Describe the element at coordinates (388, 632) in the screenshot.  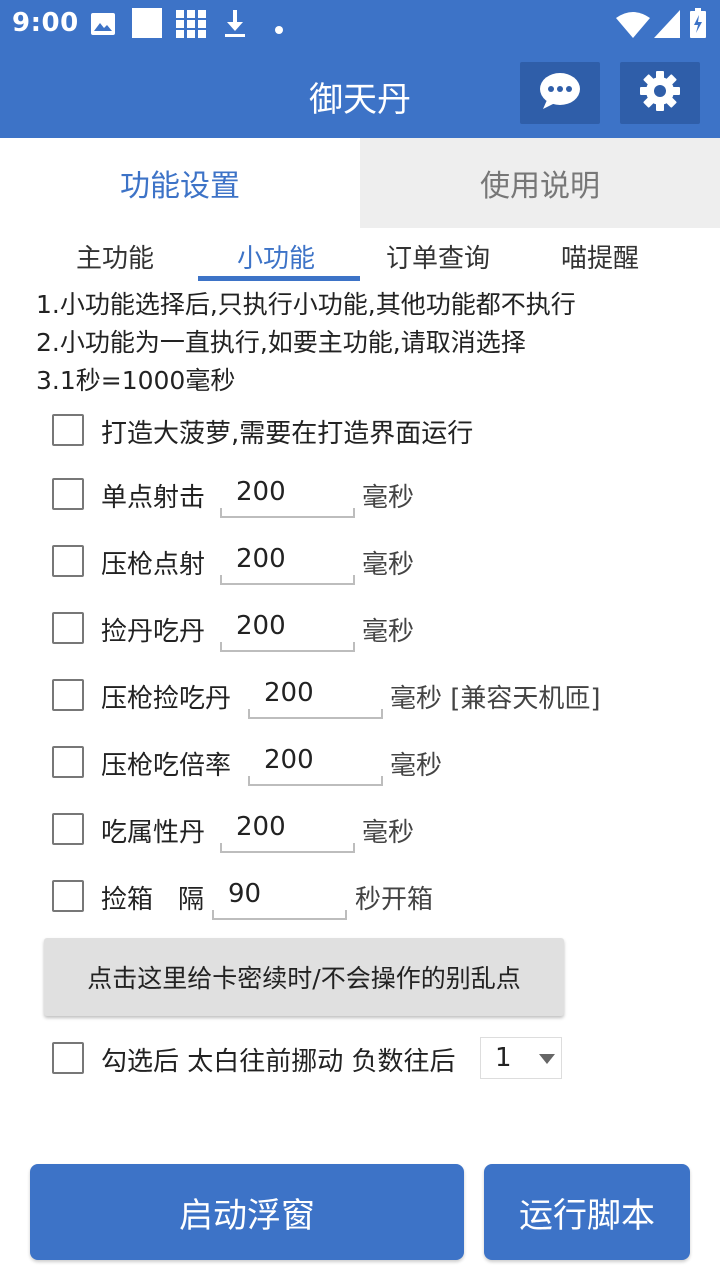
I see `pick-eat-unit: 毫秒` at that location.